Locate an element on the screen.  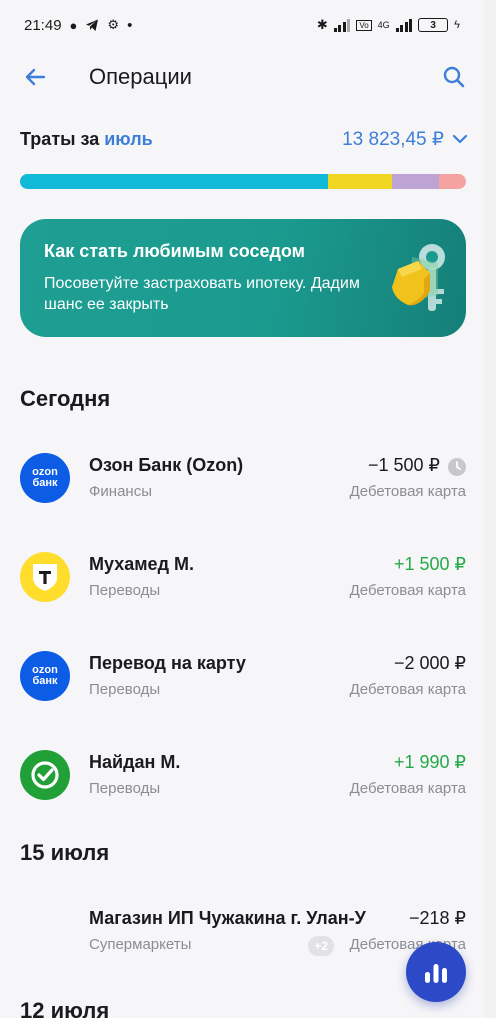
keys-shield-illustration is located at coordinates (418, 277).